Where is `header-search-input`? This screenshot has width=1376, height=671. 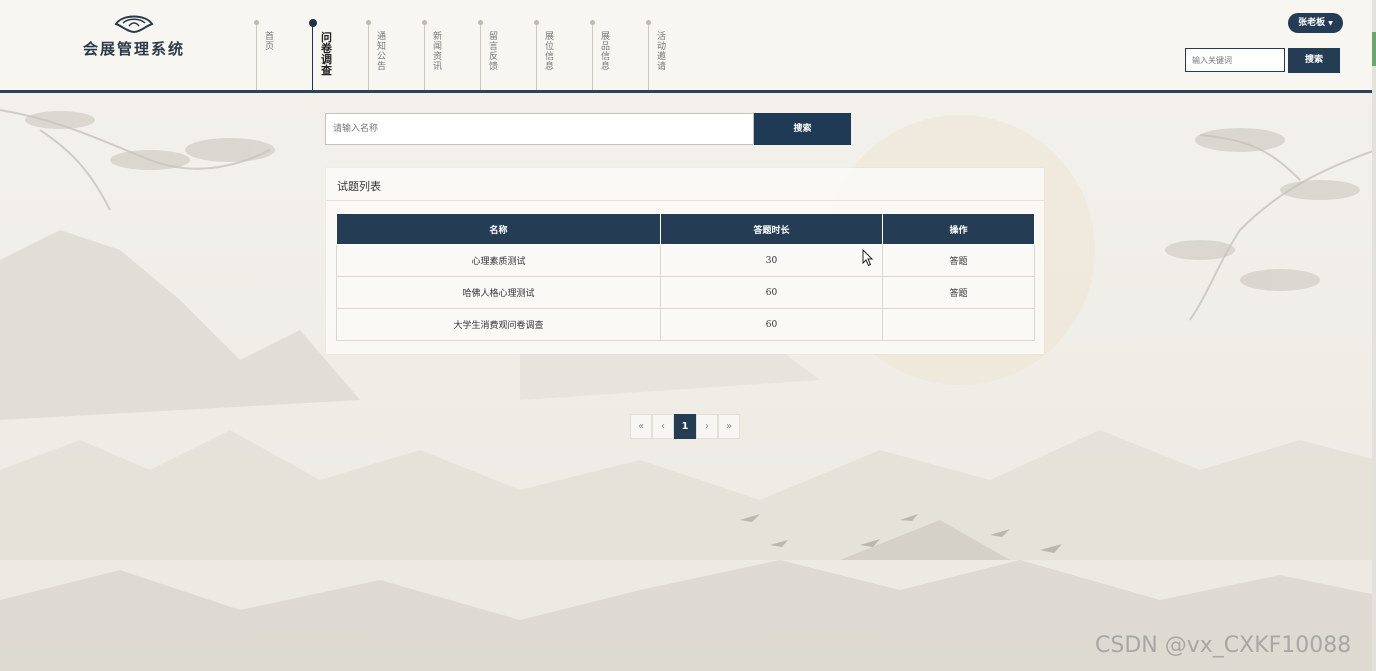 header-search-input is located at coordinates (1235, 60).